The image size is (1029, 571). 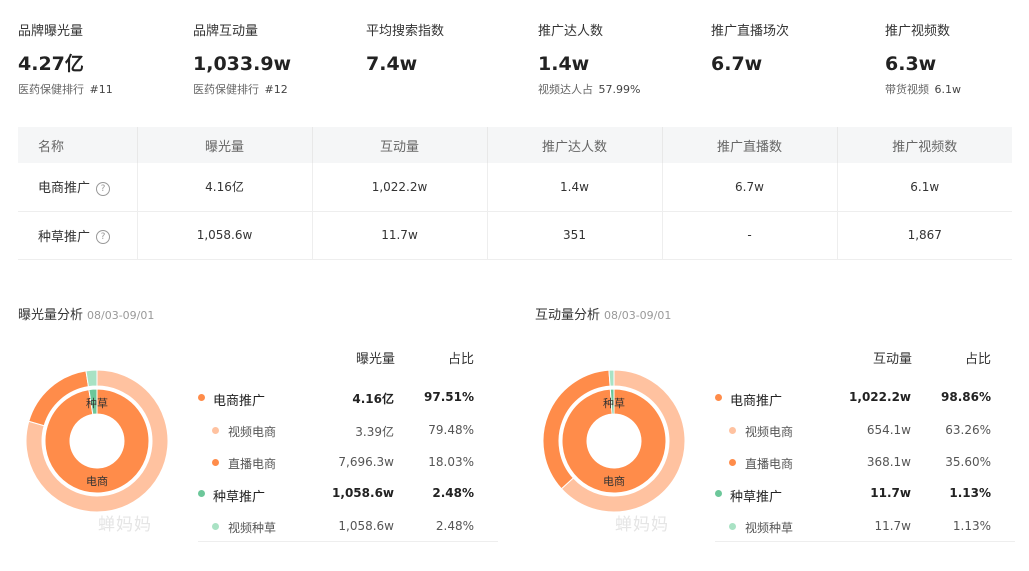 I want to click on table-cell: 351, so click(x=575, y=235).